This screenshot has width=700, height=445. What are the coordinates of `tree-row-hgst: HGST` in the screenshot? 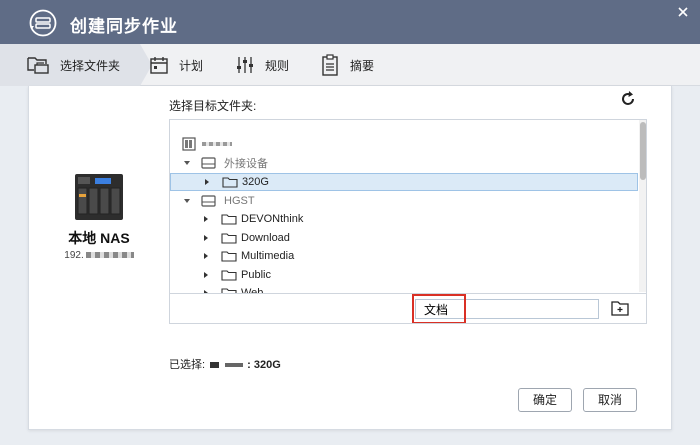 It's located at (404, 201).